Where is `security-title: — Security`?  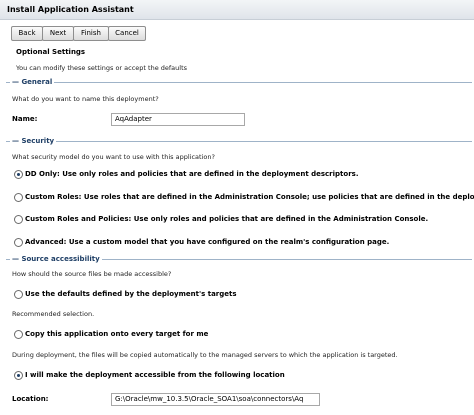
security-title: — Security is located at coordinates (33, 141).